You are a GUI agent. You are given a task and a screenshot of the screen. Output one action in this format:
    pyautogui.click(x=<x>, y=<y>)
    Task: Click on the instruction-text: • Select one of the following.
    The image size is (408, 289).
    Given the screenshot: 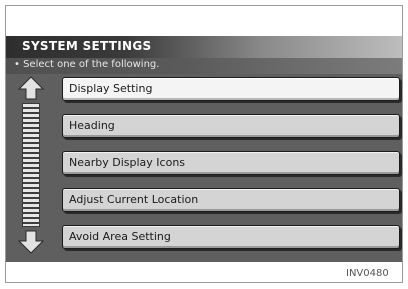 What is the action you would take?
    pyautogui.click(x=87, y=64)
    